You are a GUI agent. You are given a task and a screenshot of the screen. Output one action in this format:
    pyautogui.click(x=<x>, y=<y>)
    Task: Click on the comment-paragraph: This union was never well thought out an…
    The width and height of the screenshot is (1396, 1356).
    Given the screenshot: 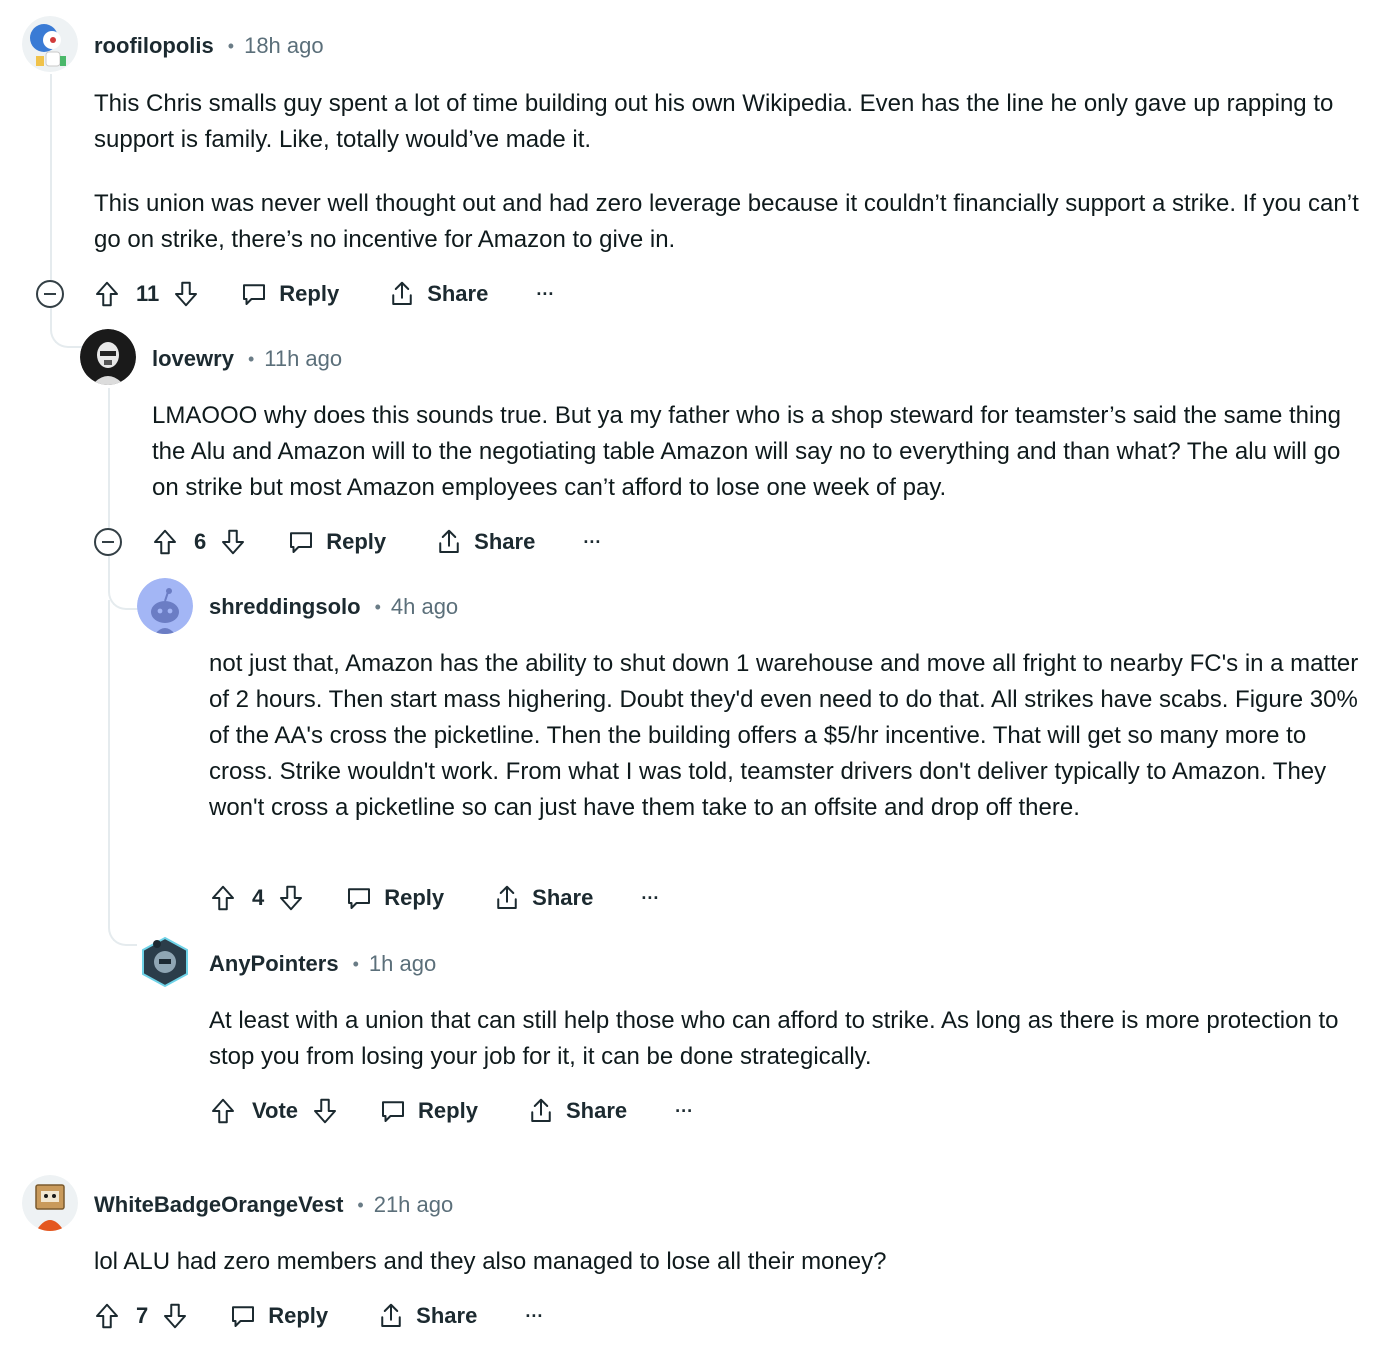 What is the action you would take?
    pyautogui.click(x=726, y=221)
    